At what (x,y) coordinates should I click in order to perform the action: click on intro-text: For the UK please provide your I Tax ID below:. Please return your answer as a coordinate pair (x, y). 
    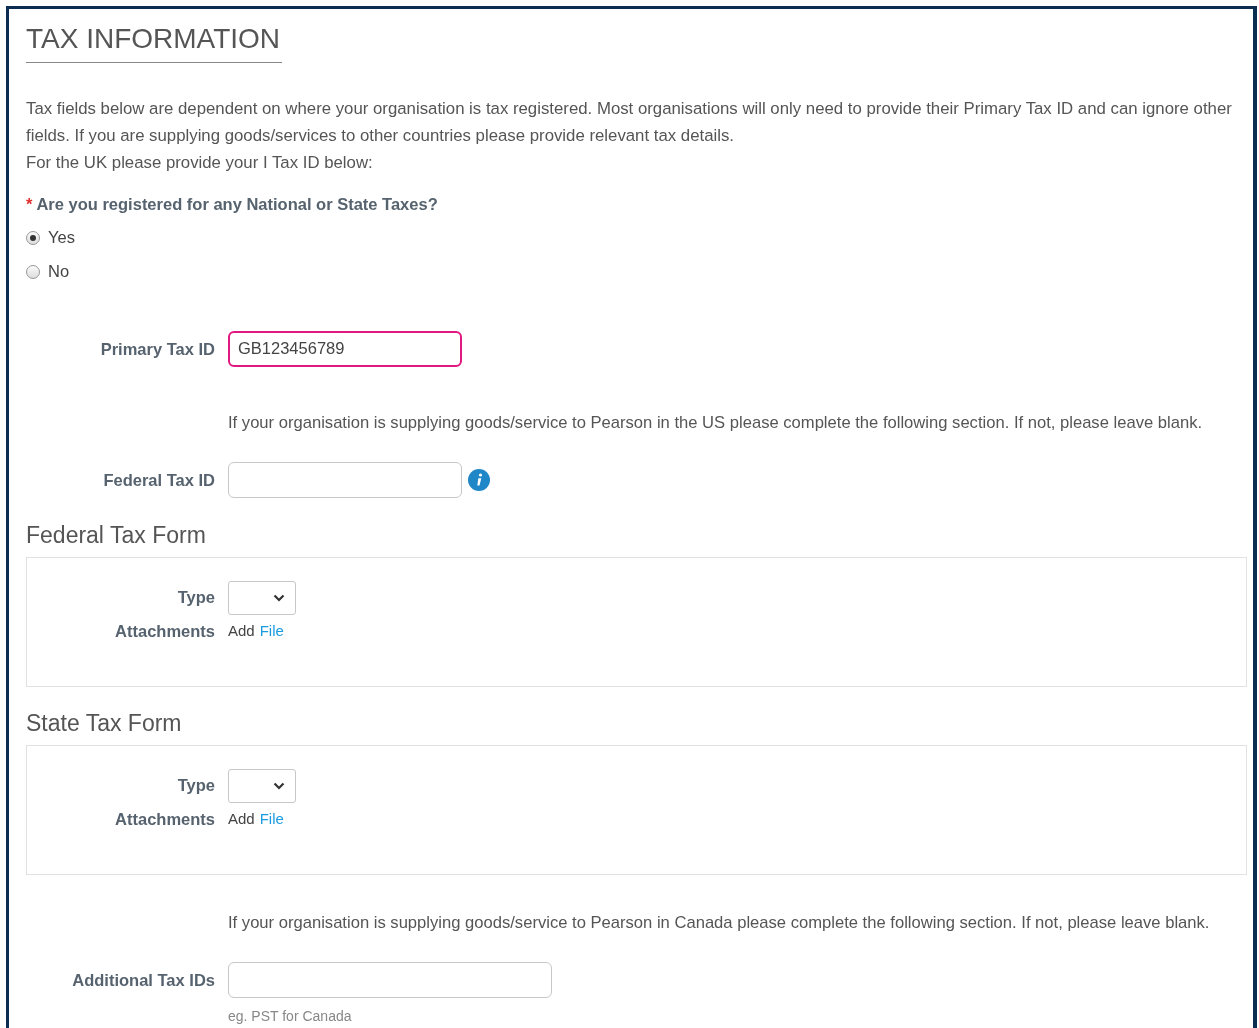
    Looking at the image, I should click on (200, 163).